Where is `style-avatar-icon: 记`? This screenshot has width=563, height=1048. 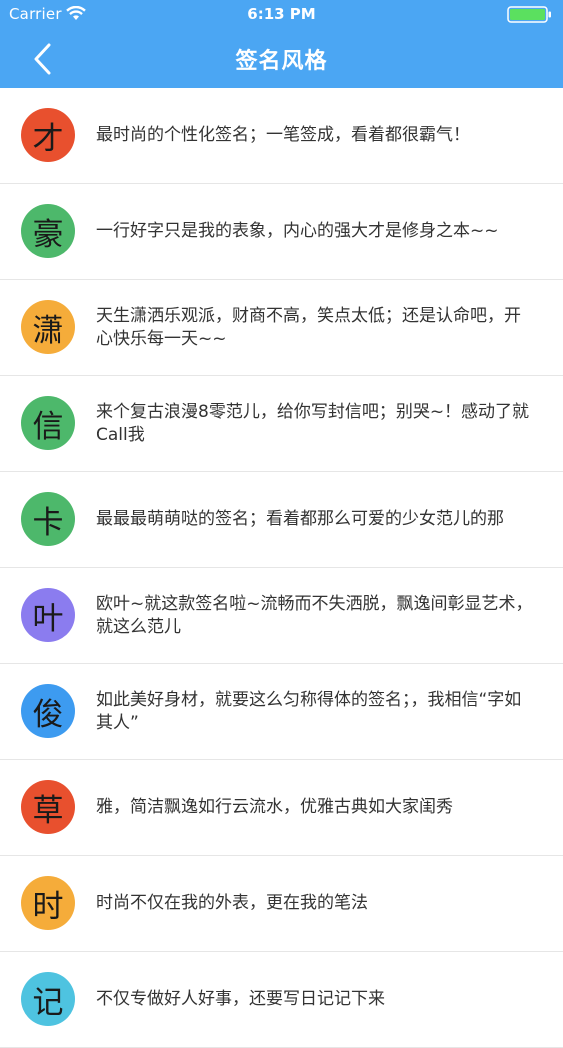
style-avatar-icon: 记 is located at coordinates (48, 999).